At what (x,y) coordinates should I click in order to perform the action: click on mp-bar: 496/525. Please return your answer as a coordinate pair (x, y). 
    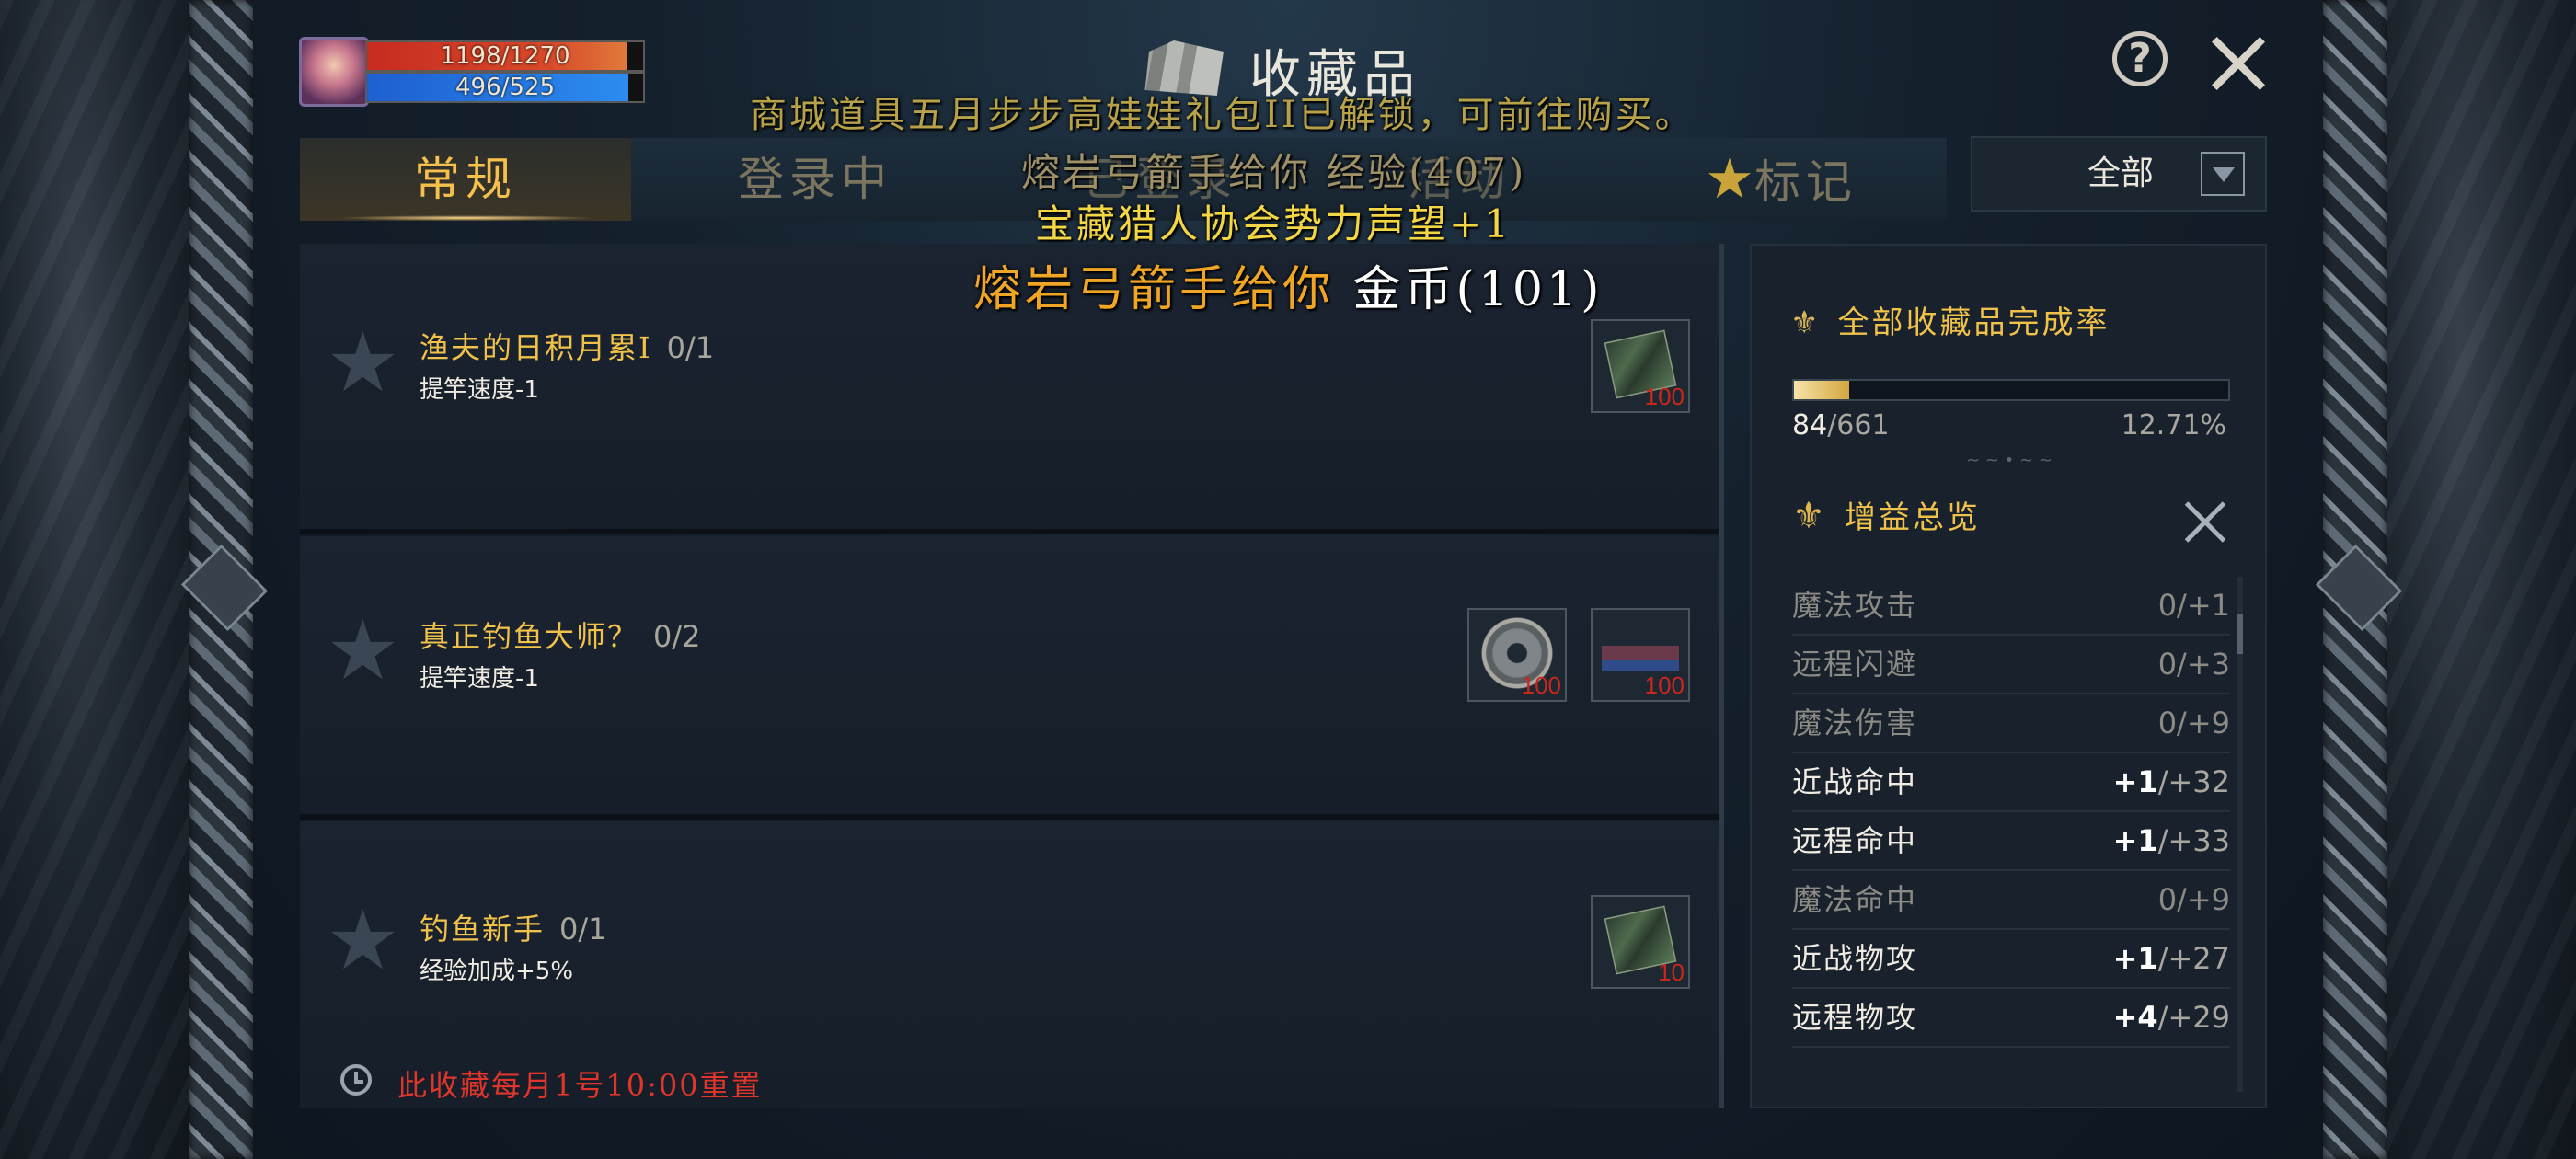
    Looking at the image, I should click on (505, 87).